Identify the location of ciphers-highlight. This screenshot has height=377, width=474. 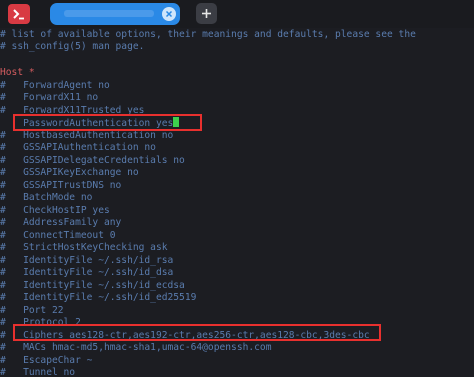
(197, 332).